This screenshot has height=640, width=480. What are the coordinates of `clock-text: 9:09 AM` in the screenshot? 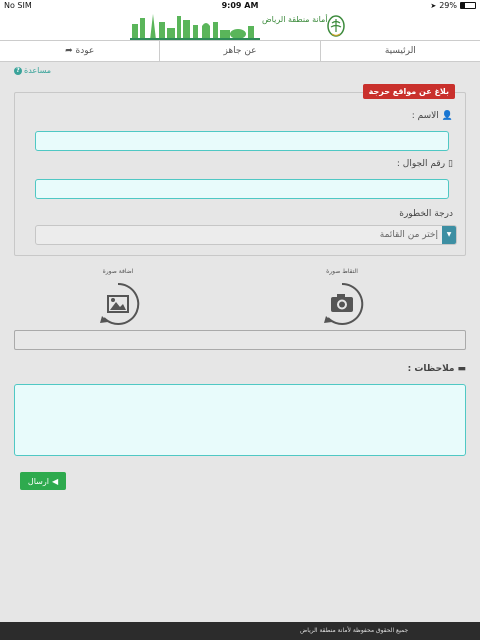 It's located at (240, 5).